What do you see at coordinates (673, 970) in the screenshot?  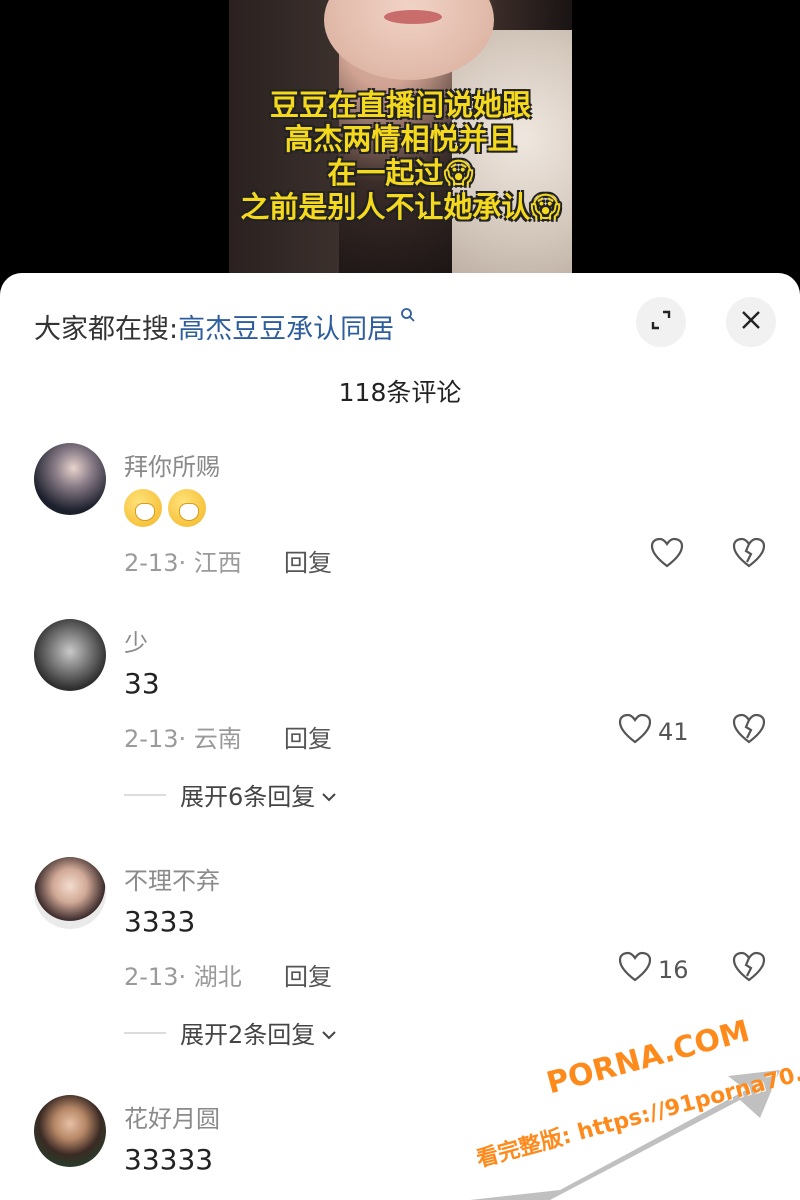 I see `like-count: 16` at bounding box center [673, 970].